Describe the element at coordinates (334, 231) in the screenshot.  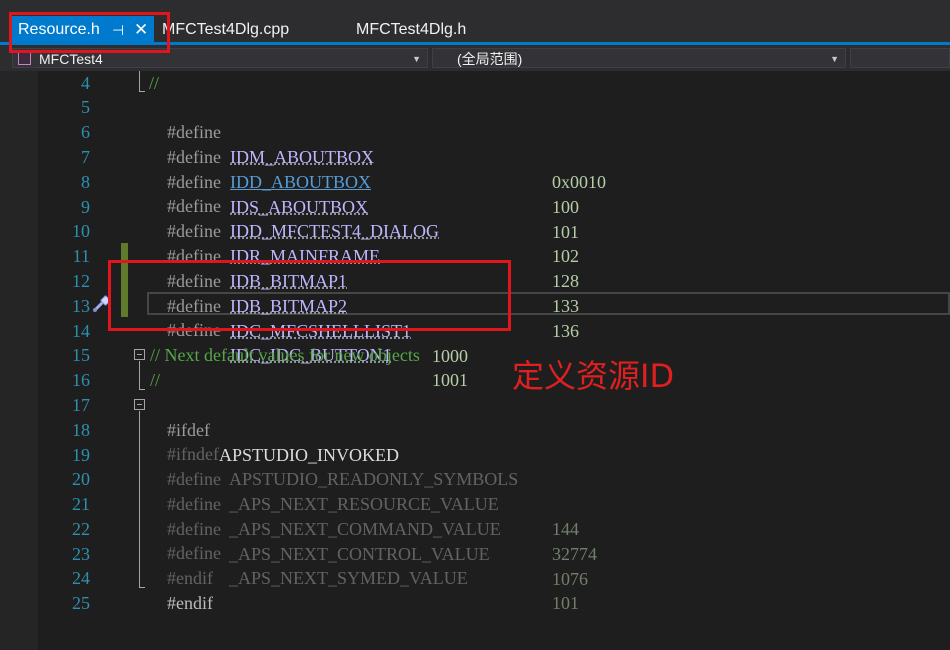
I see `macro-identifier: IDD_MFCTEST4_DIALOG` at that location.